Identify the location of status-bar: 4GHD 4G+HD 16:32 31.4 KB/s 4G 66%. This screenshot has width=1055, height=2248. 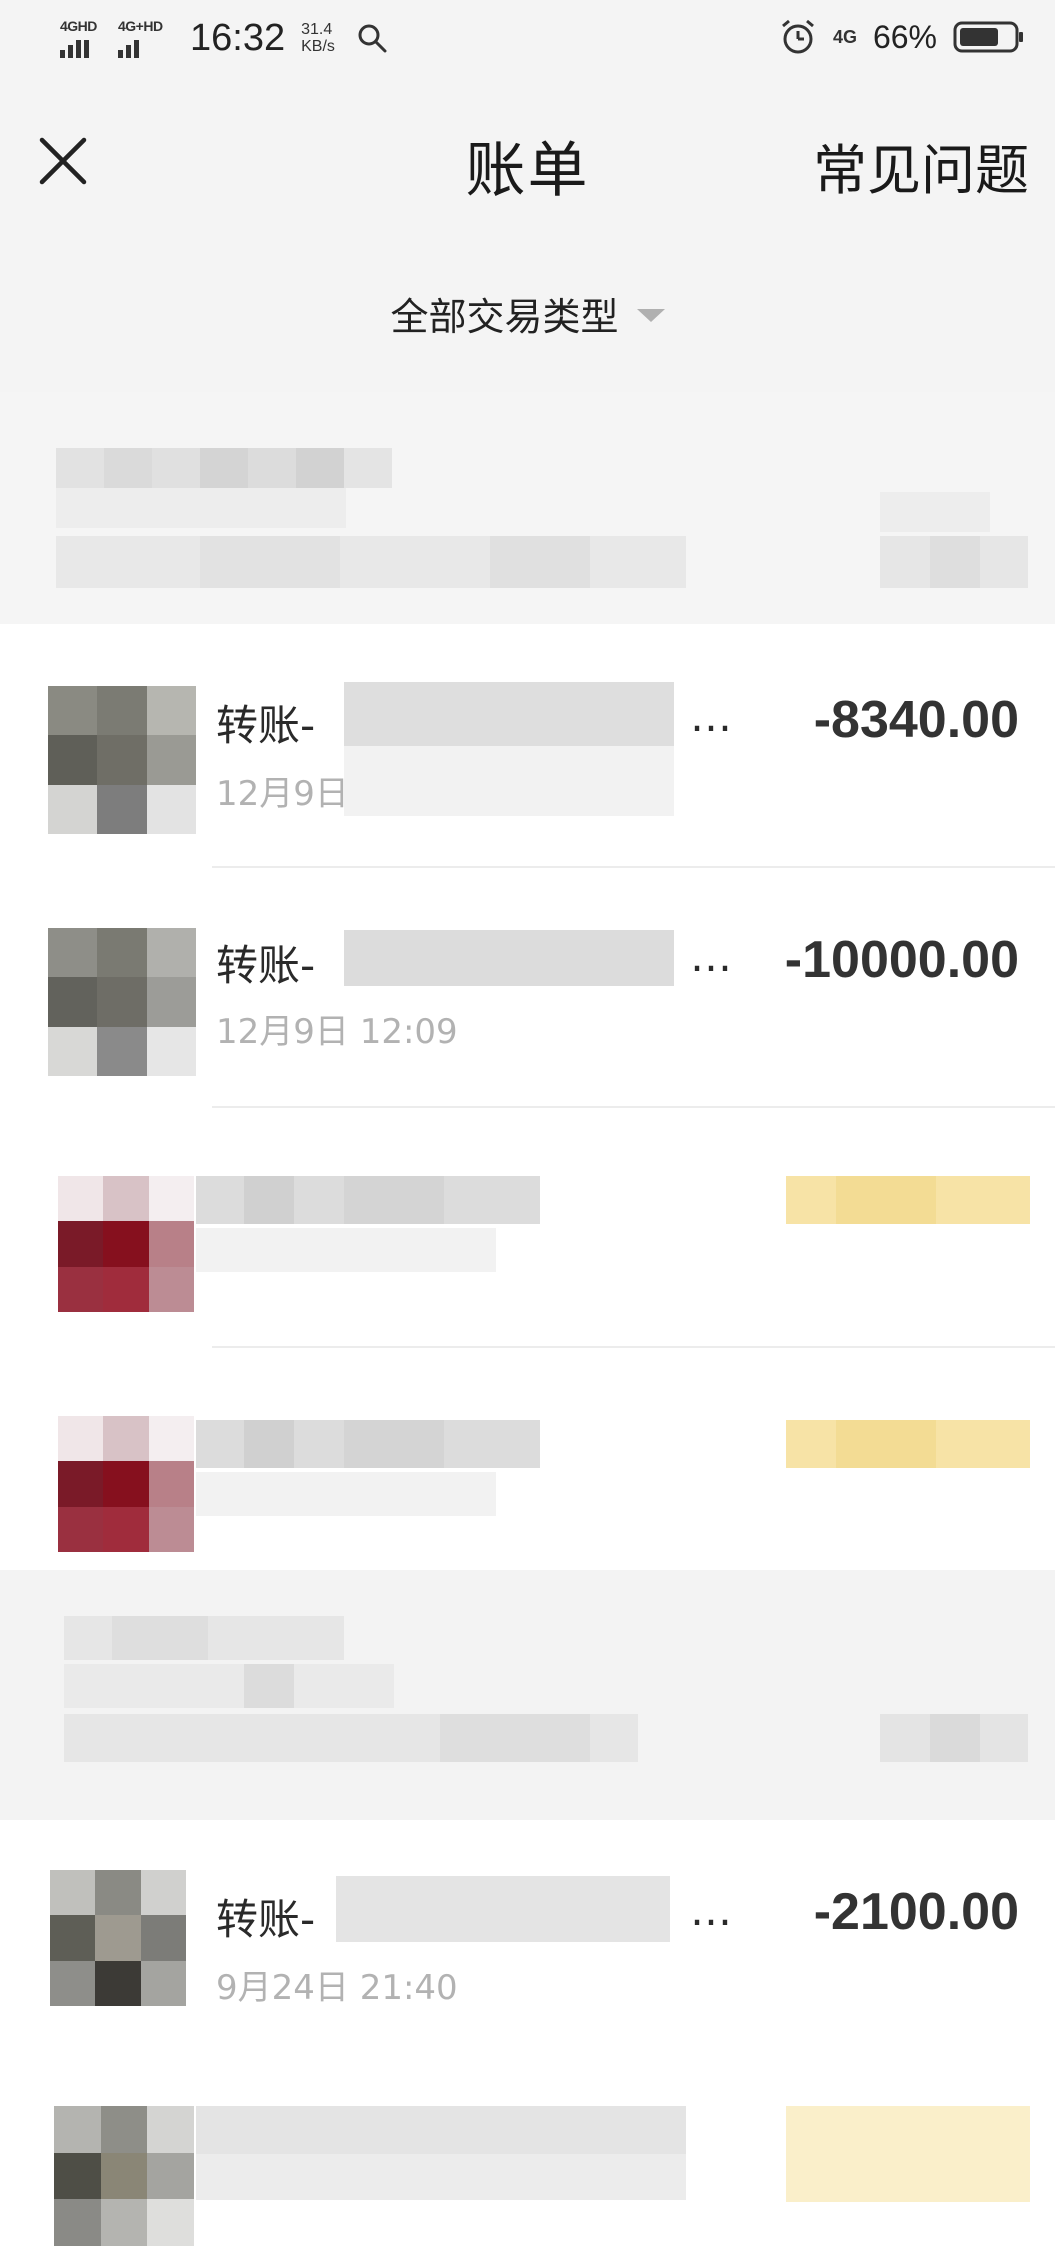
(527, 46).